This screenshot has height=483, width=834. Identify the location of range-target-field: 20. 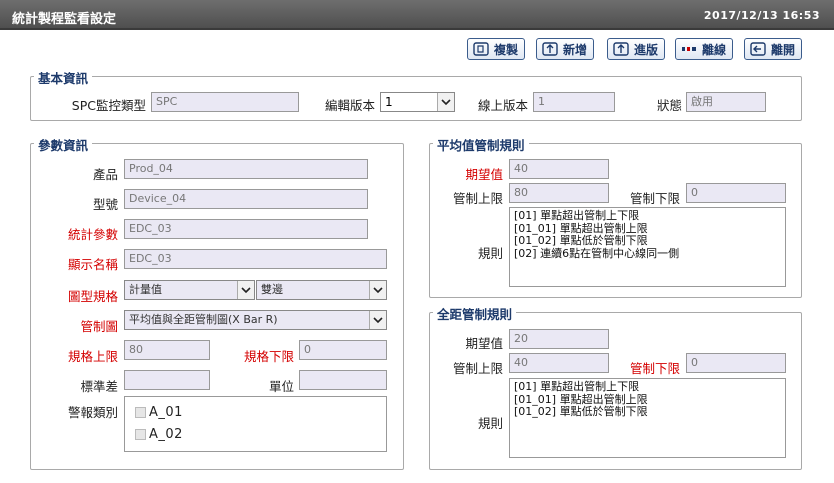
(559, 339).